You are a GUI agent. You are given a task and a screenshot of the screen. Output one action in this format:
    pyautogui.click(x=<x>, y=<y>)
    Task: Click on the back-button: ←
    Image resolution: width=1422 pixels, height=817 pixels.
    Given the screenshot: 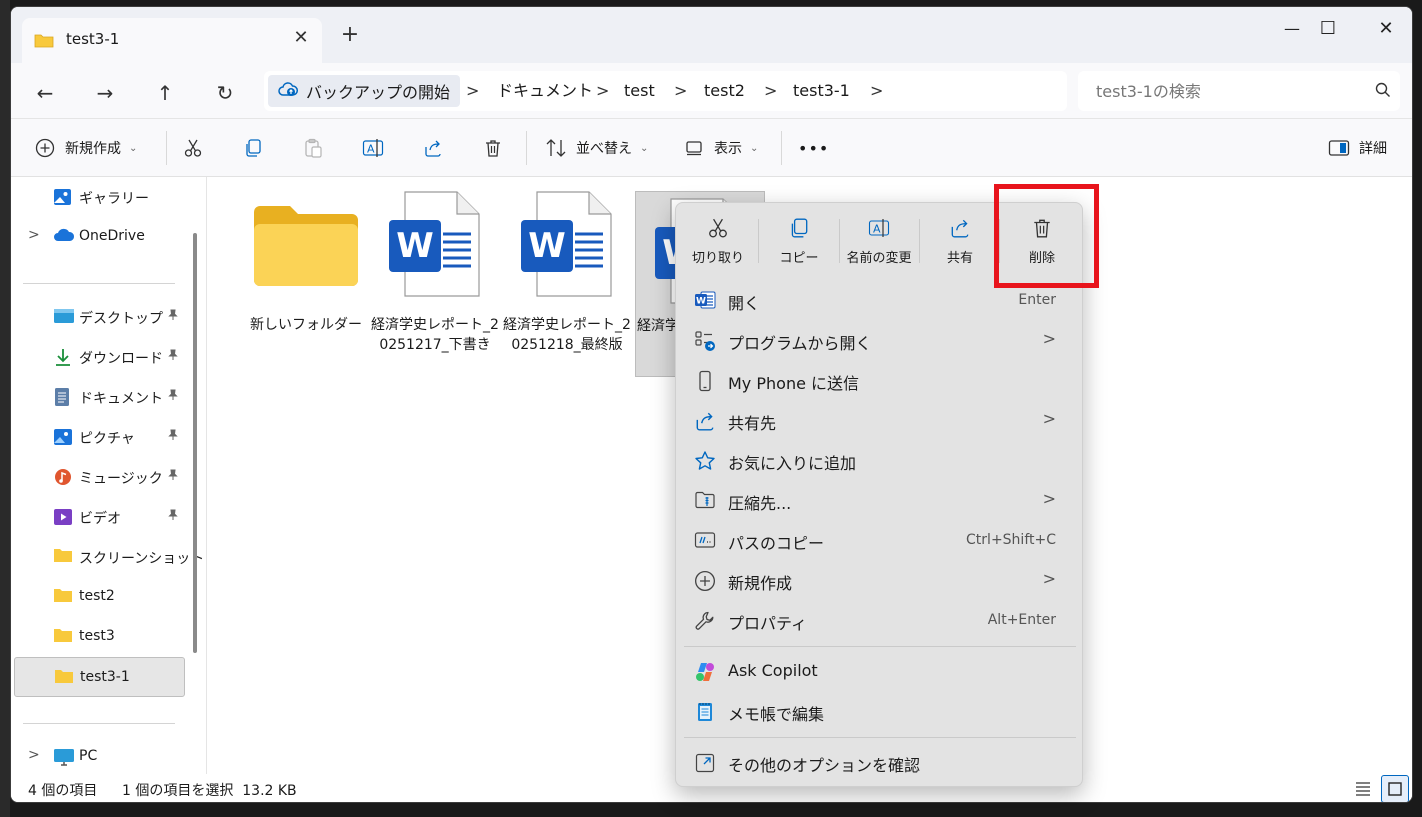 What is the action you would take?
    pyautogui.click(x=45, y=93)
    